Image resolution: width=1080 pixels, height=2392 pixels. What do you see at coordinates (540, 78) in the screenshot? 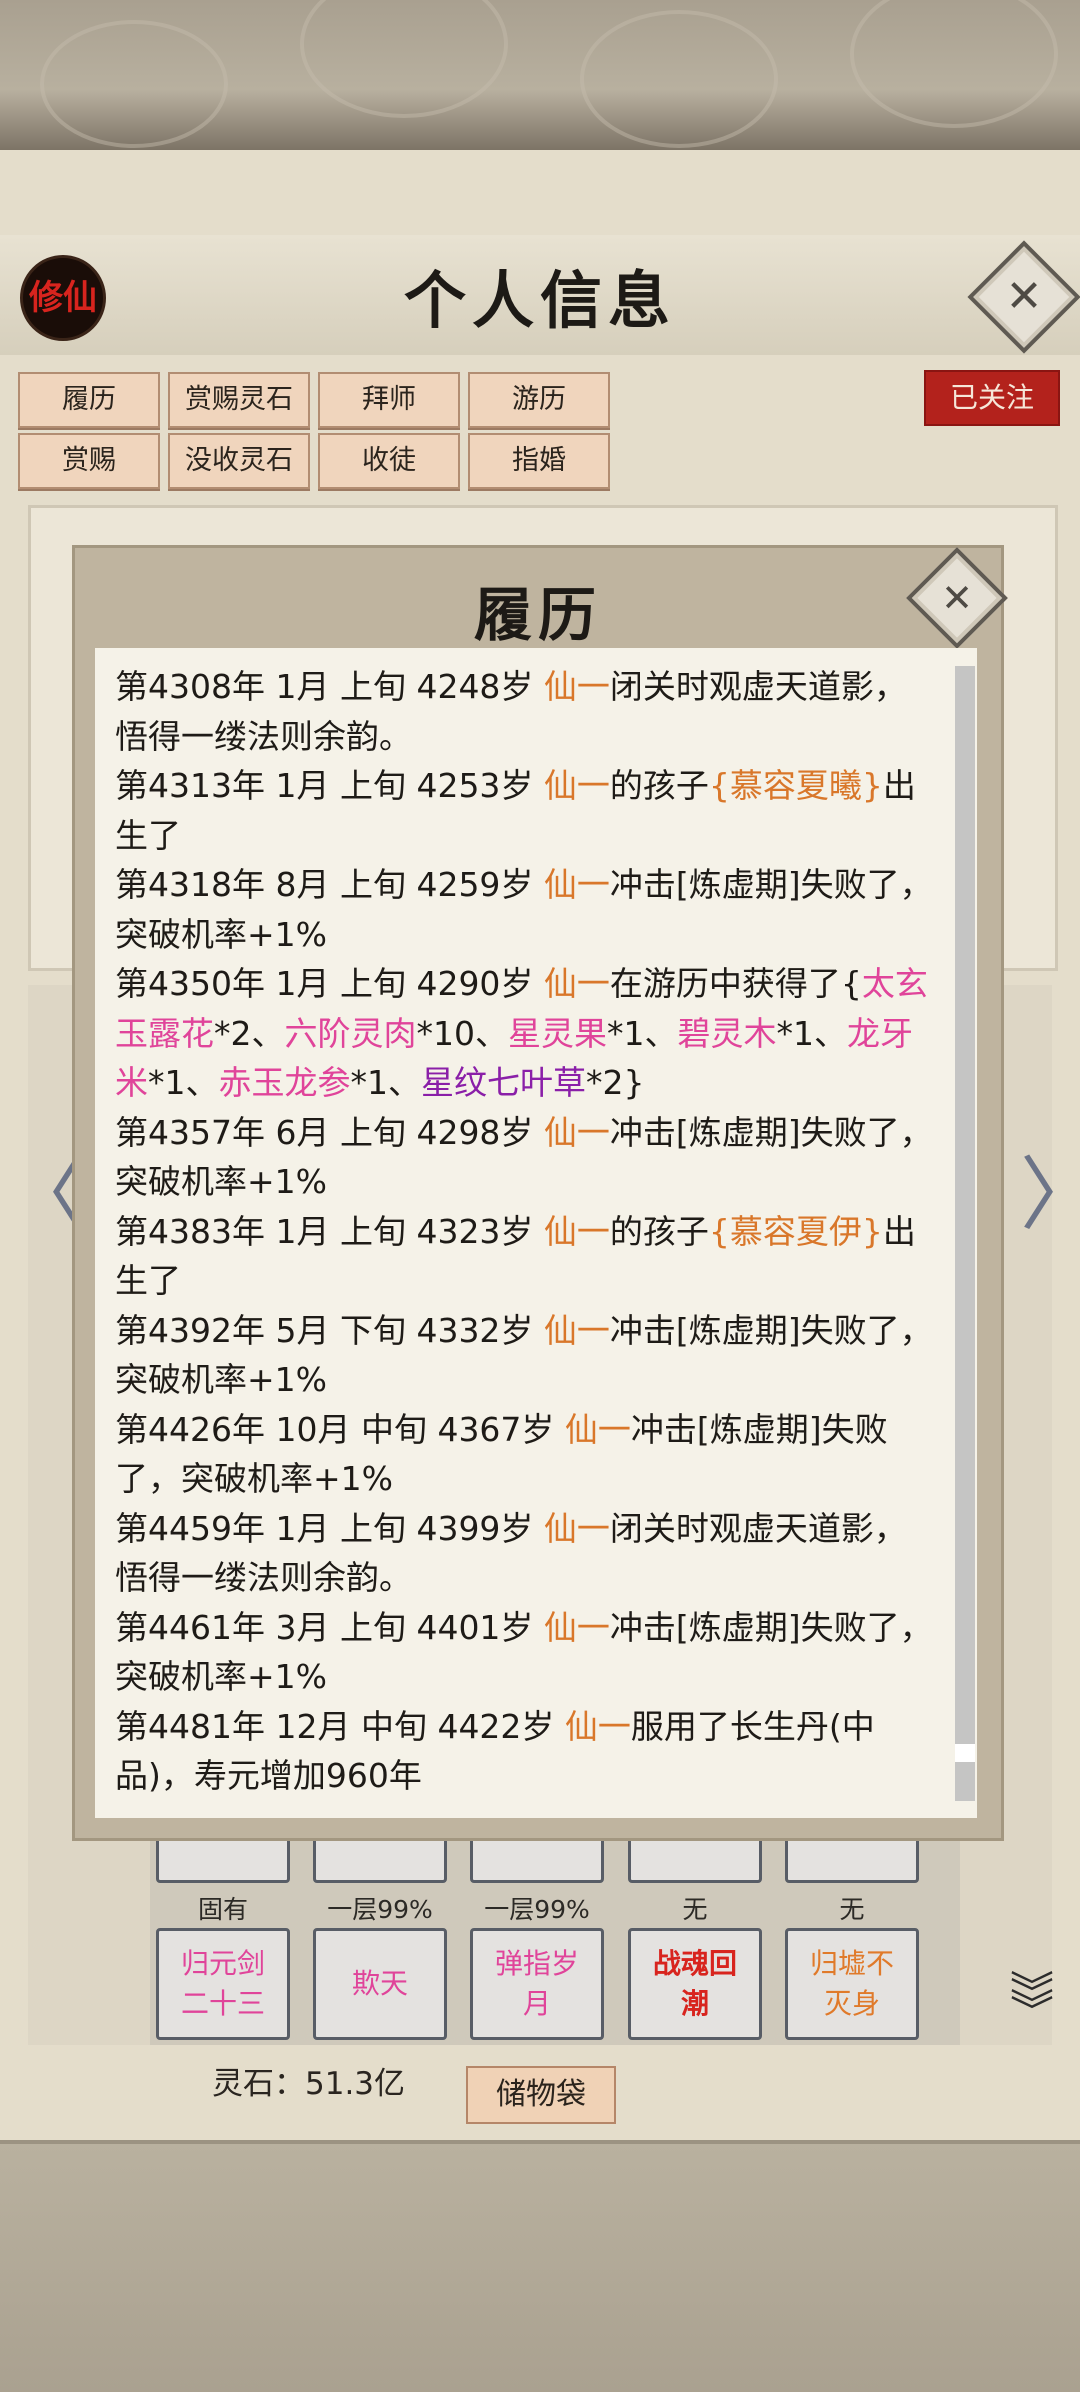
I see `top-decor-band` at bounding box center [540, 78].